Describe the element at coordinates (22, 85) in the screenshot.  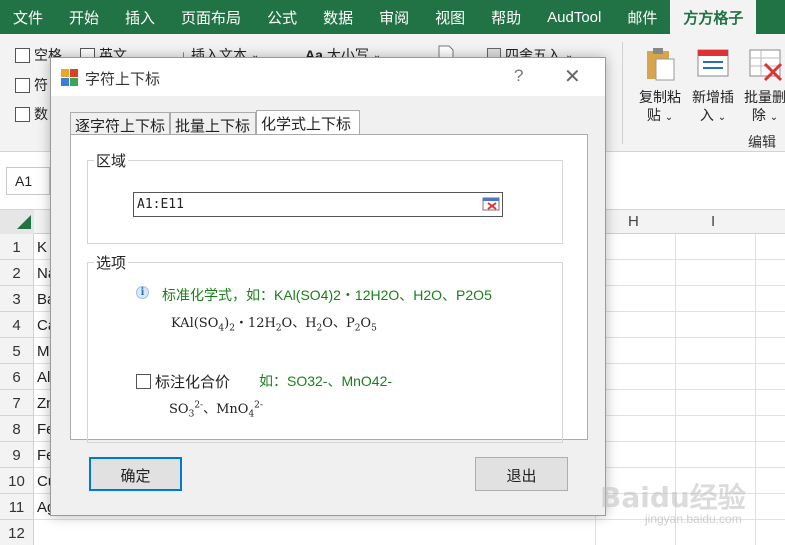
I see `symbol-checkbox` at that location.